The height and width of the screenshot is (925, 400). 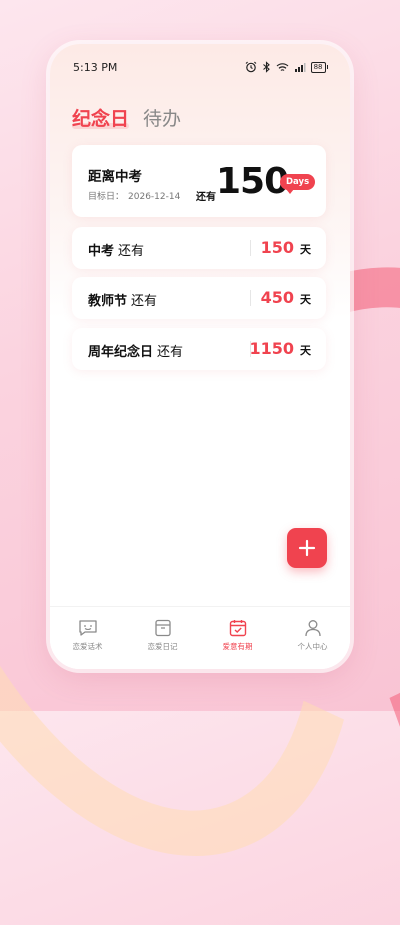 I want to click on target-date-value: 2026-12-14, so click(x=154, y=197).